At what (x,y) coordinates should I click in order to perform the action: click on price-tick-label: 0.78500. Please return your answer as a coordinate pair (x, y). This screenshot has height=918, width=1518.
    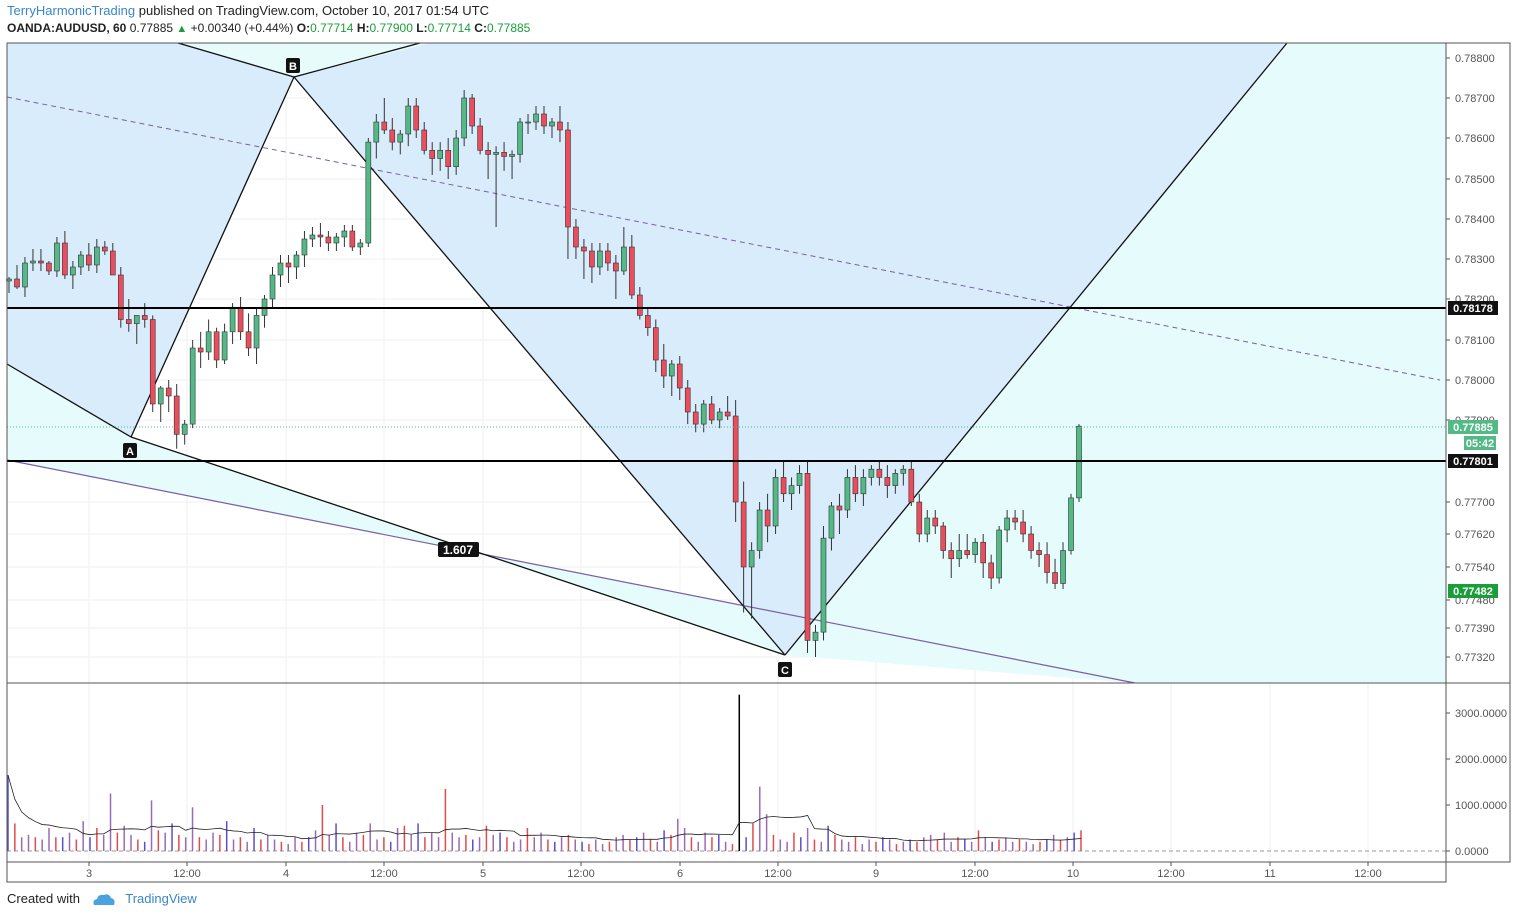
    Looking at the image, I should click on (1475, 180).